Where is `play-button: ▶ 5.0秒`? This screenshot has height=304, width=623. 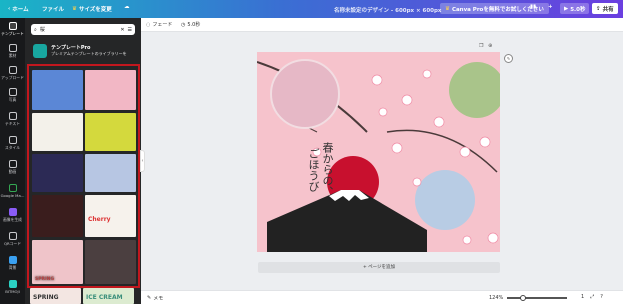
play-button: ▶ 5.0秒 is located at coordinates (575, 8).